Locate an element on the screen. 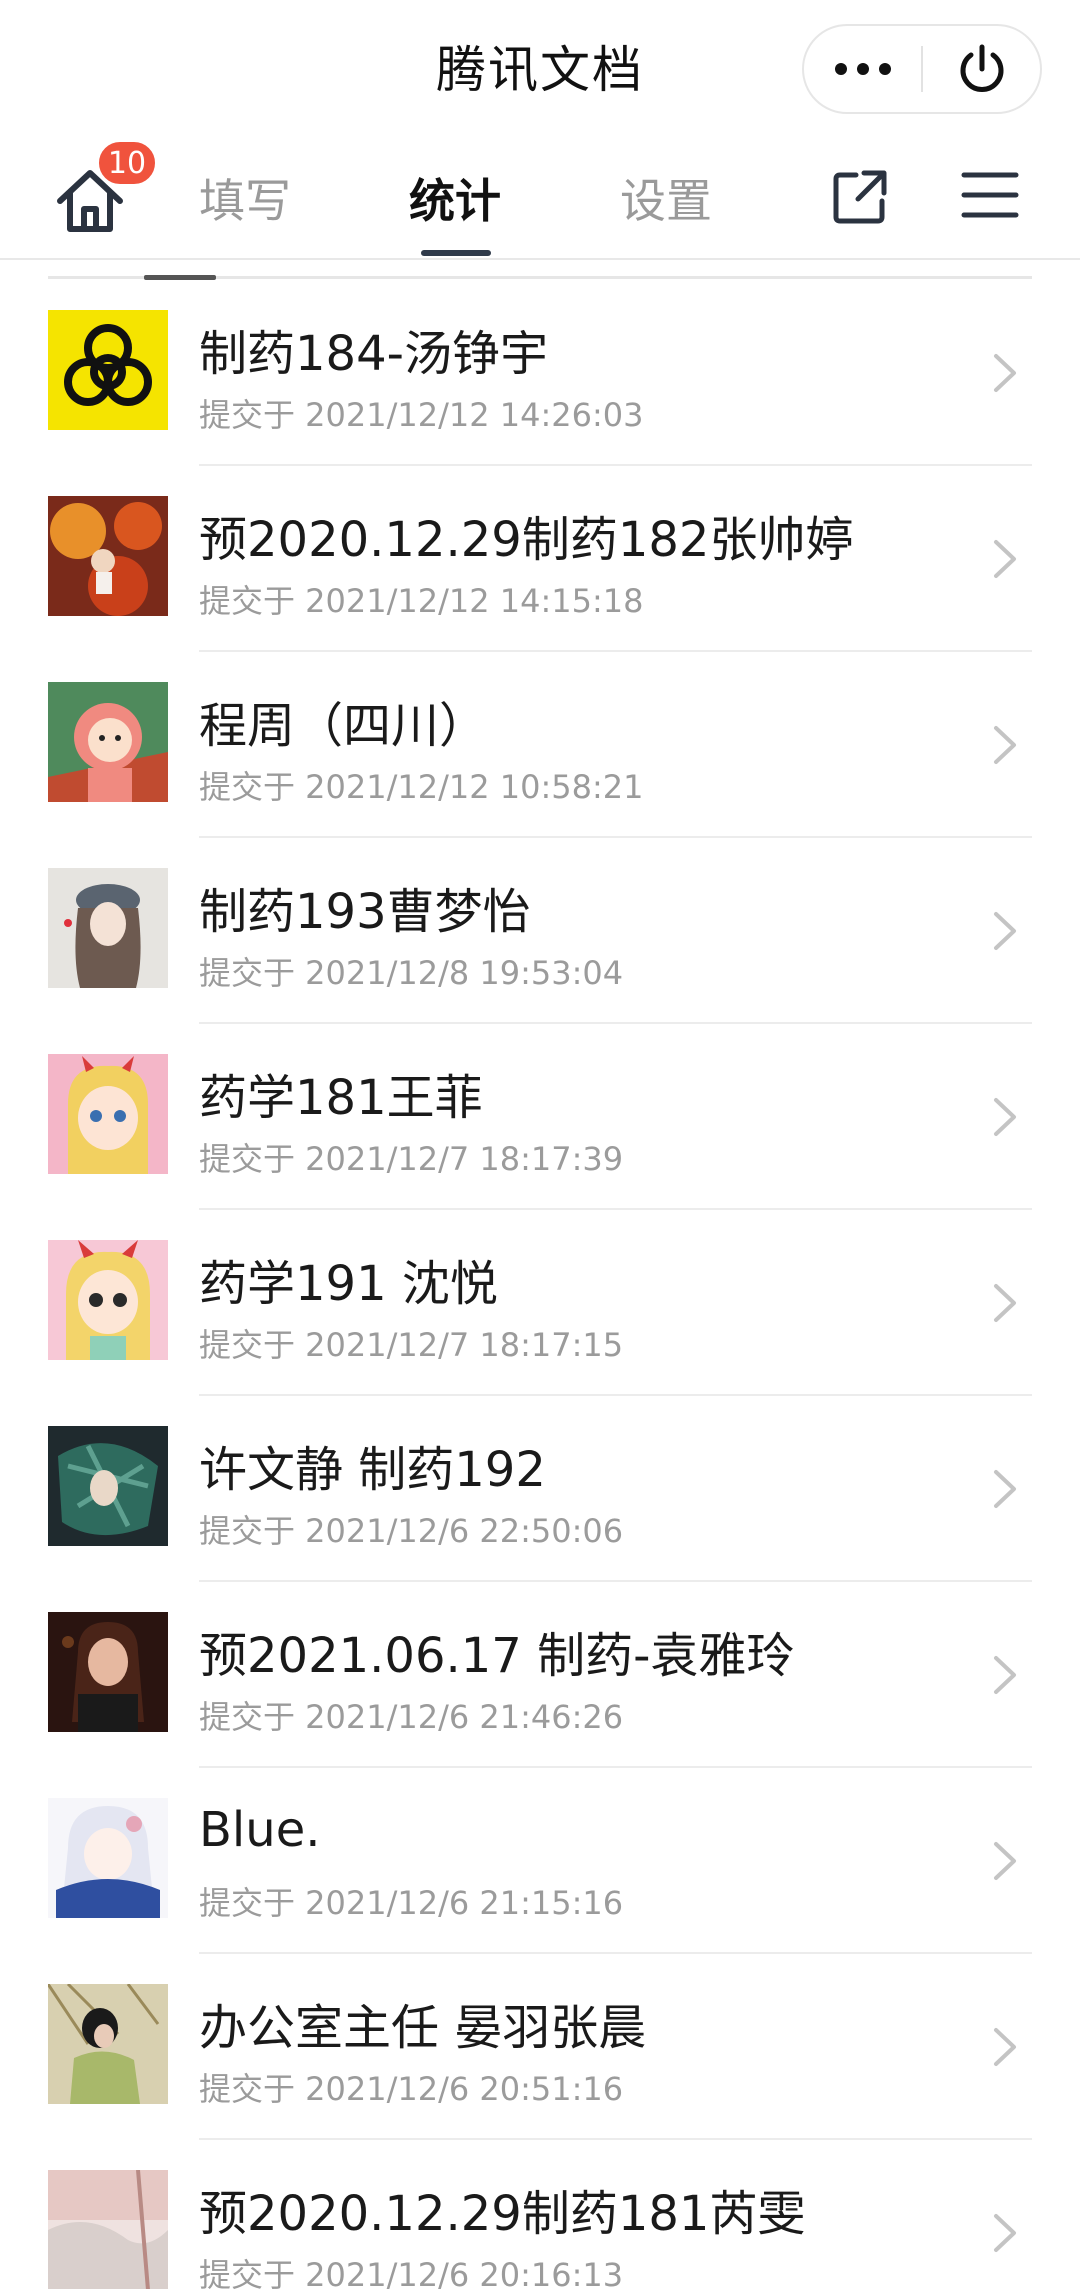  tab-bar: 填写 统计 设置 is located at coordinates (540, 197).